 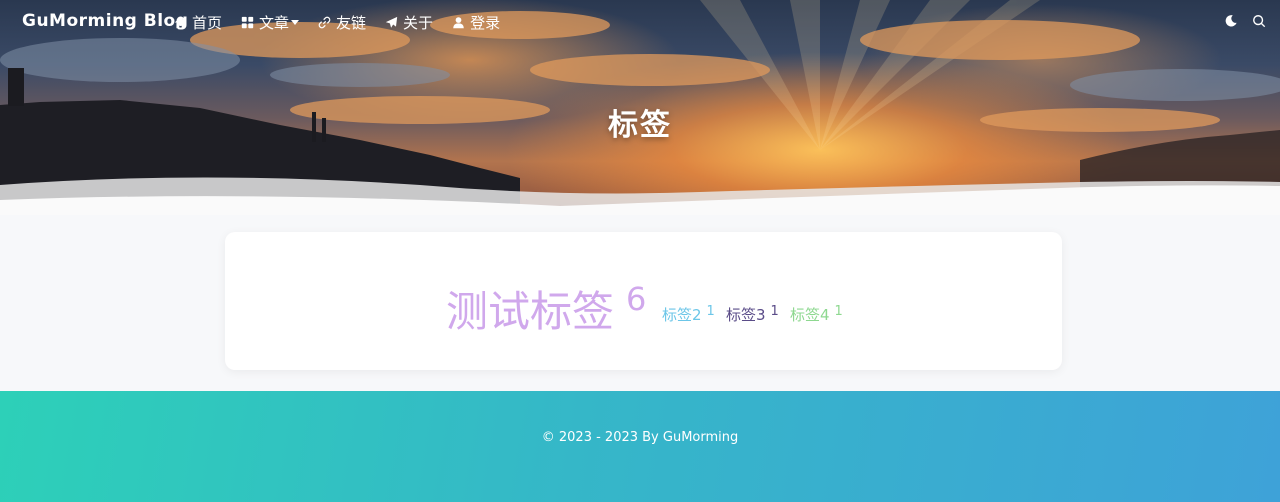 What do you see at coordinates (640, 22) in the screenshot?
I see `top-navbar: GuMorming Blog 首页 文章 友链 关于 登录` at bounding box center [640, 22].